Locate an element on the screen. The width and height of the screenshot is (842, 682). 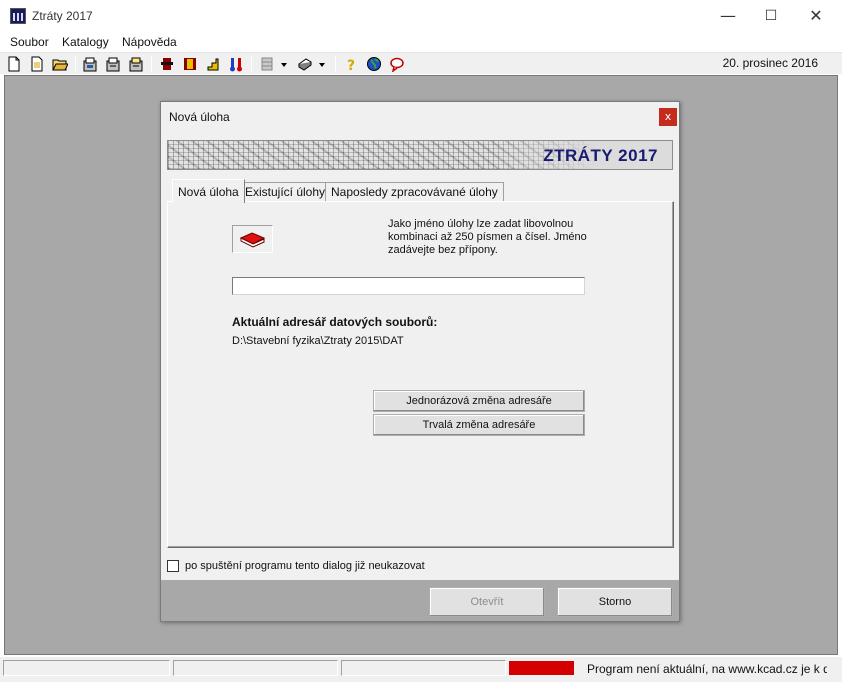
toolbar: ? 20. prosinec 2016 is located at coordinates (421, 63).